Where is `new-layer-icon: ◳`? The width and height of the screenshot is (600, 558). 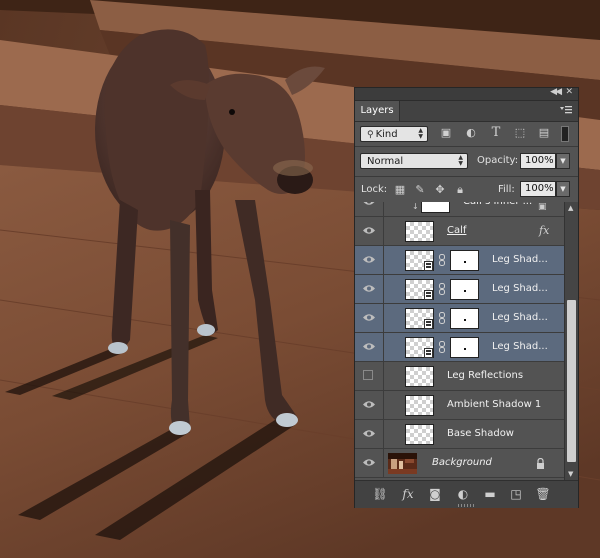 new-layer-icon: ◳ is located at coordinates (516, 494).